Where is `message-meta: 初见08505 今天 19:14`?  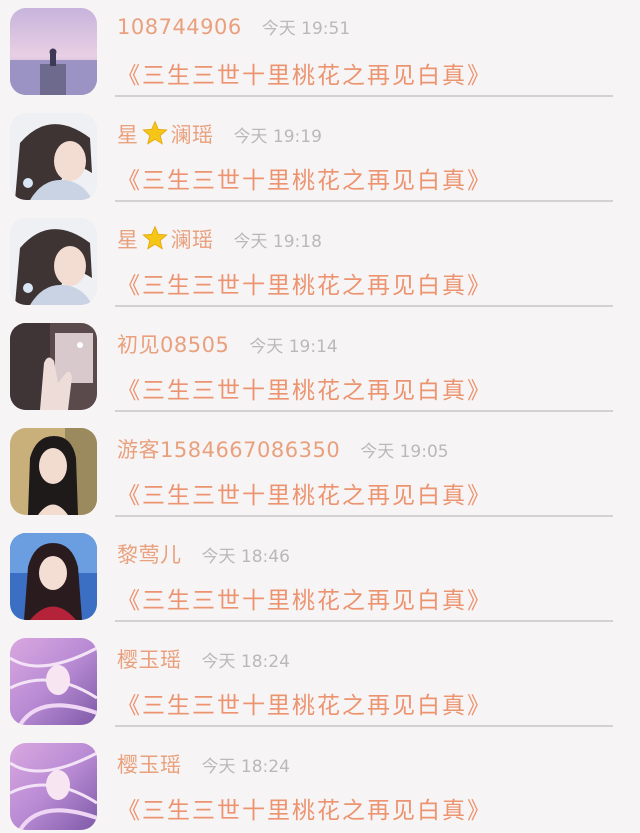
message-meta: 初见08505 今天 19:14 is located at coordinates (227, 344).